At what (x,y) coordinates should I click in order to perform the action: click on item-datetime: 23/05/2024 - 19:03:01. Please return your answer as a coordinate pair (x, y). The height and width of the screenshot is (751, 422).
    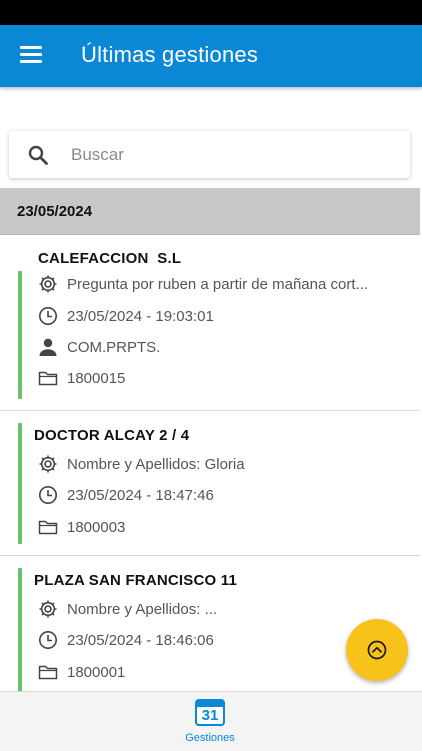
    Looking at the image, I should click on (140, 316).